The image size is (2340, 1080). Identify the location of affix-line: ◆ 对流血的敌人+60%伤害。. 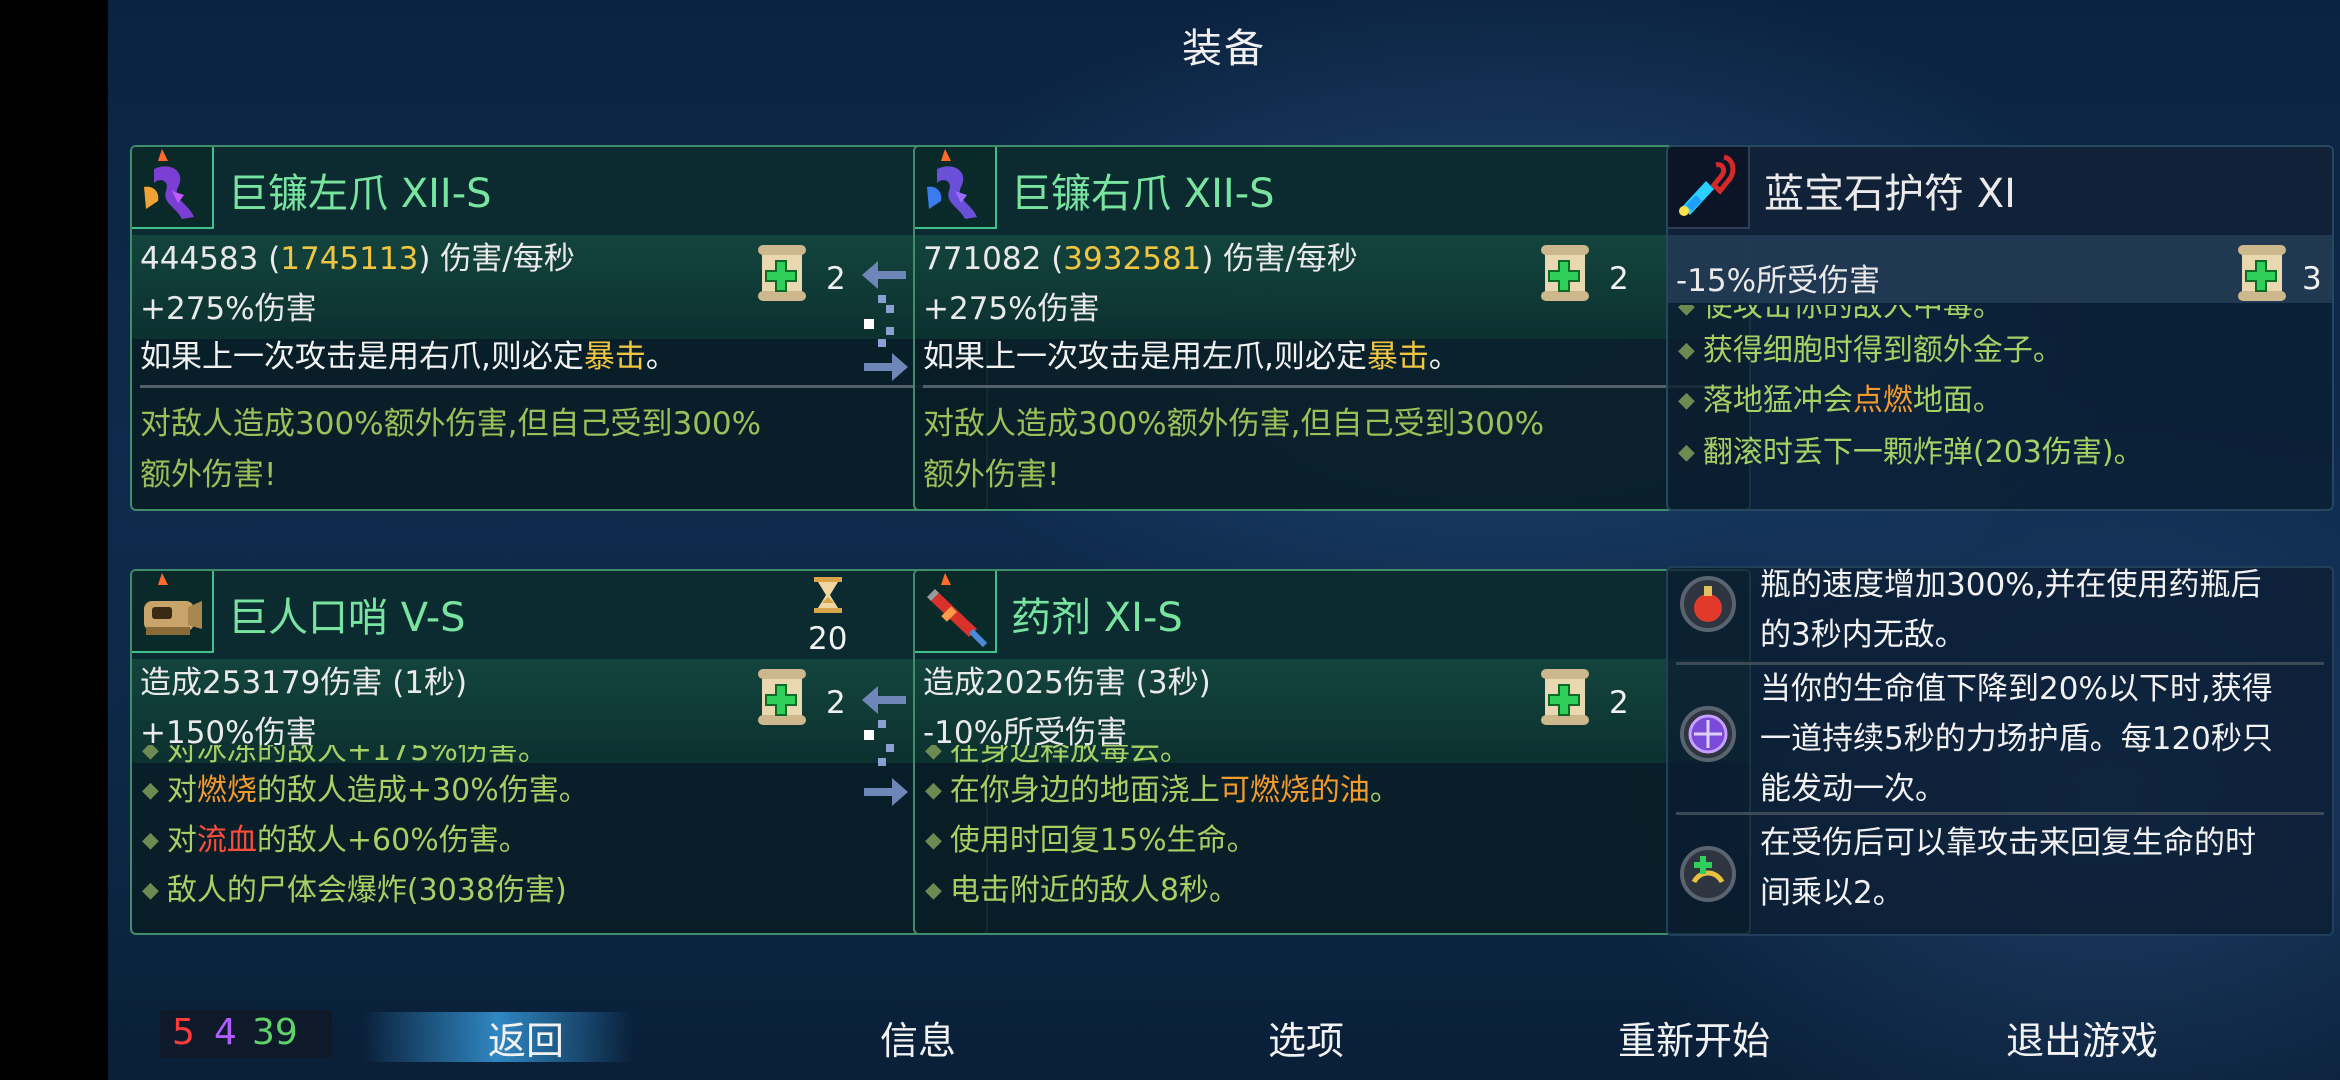
(335, 840).